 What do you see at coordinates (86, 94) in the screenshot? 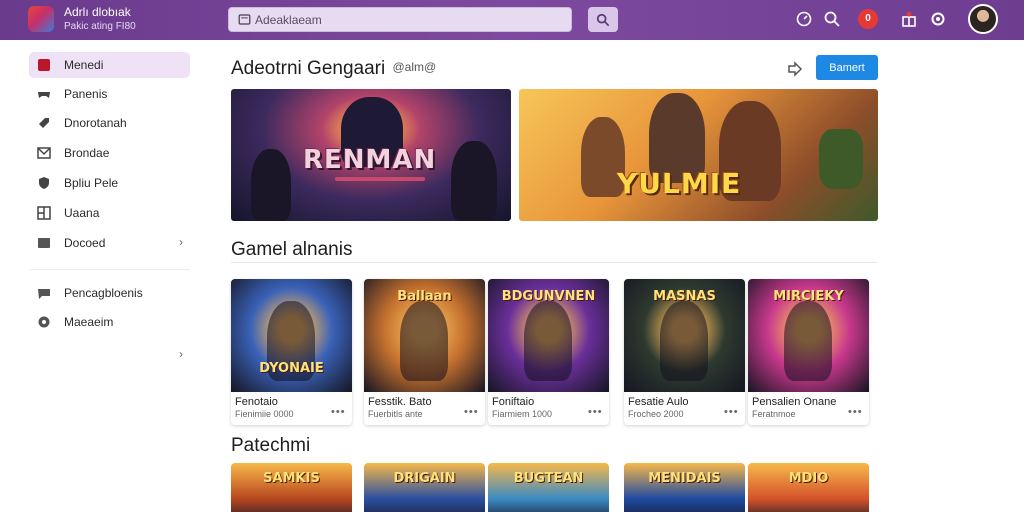
I see `sidebar-item-label: Panenis` at bounding box center [86, 94].